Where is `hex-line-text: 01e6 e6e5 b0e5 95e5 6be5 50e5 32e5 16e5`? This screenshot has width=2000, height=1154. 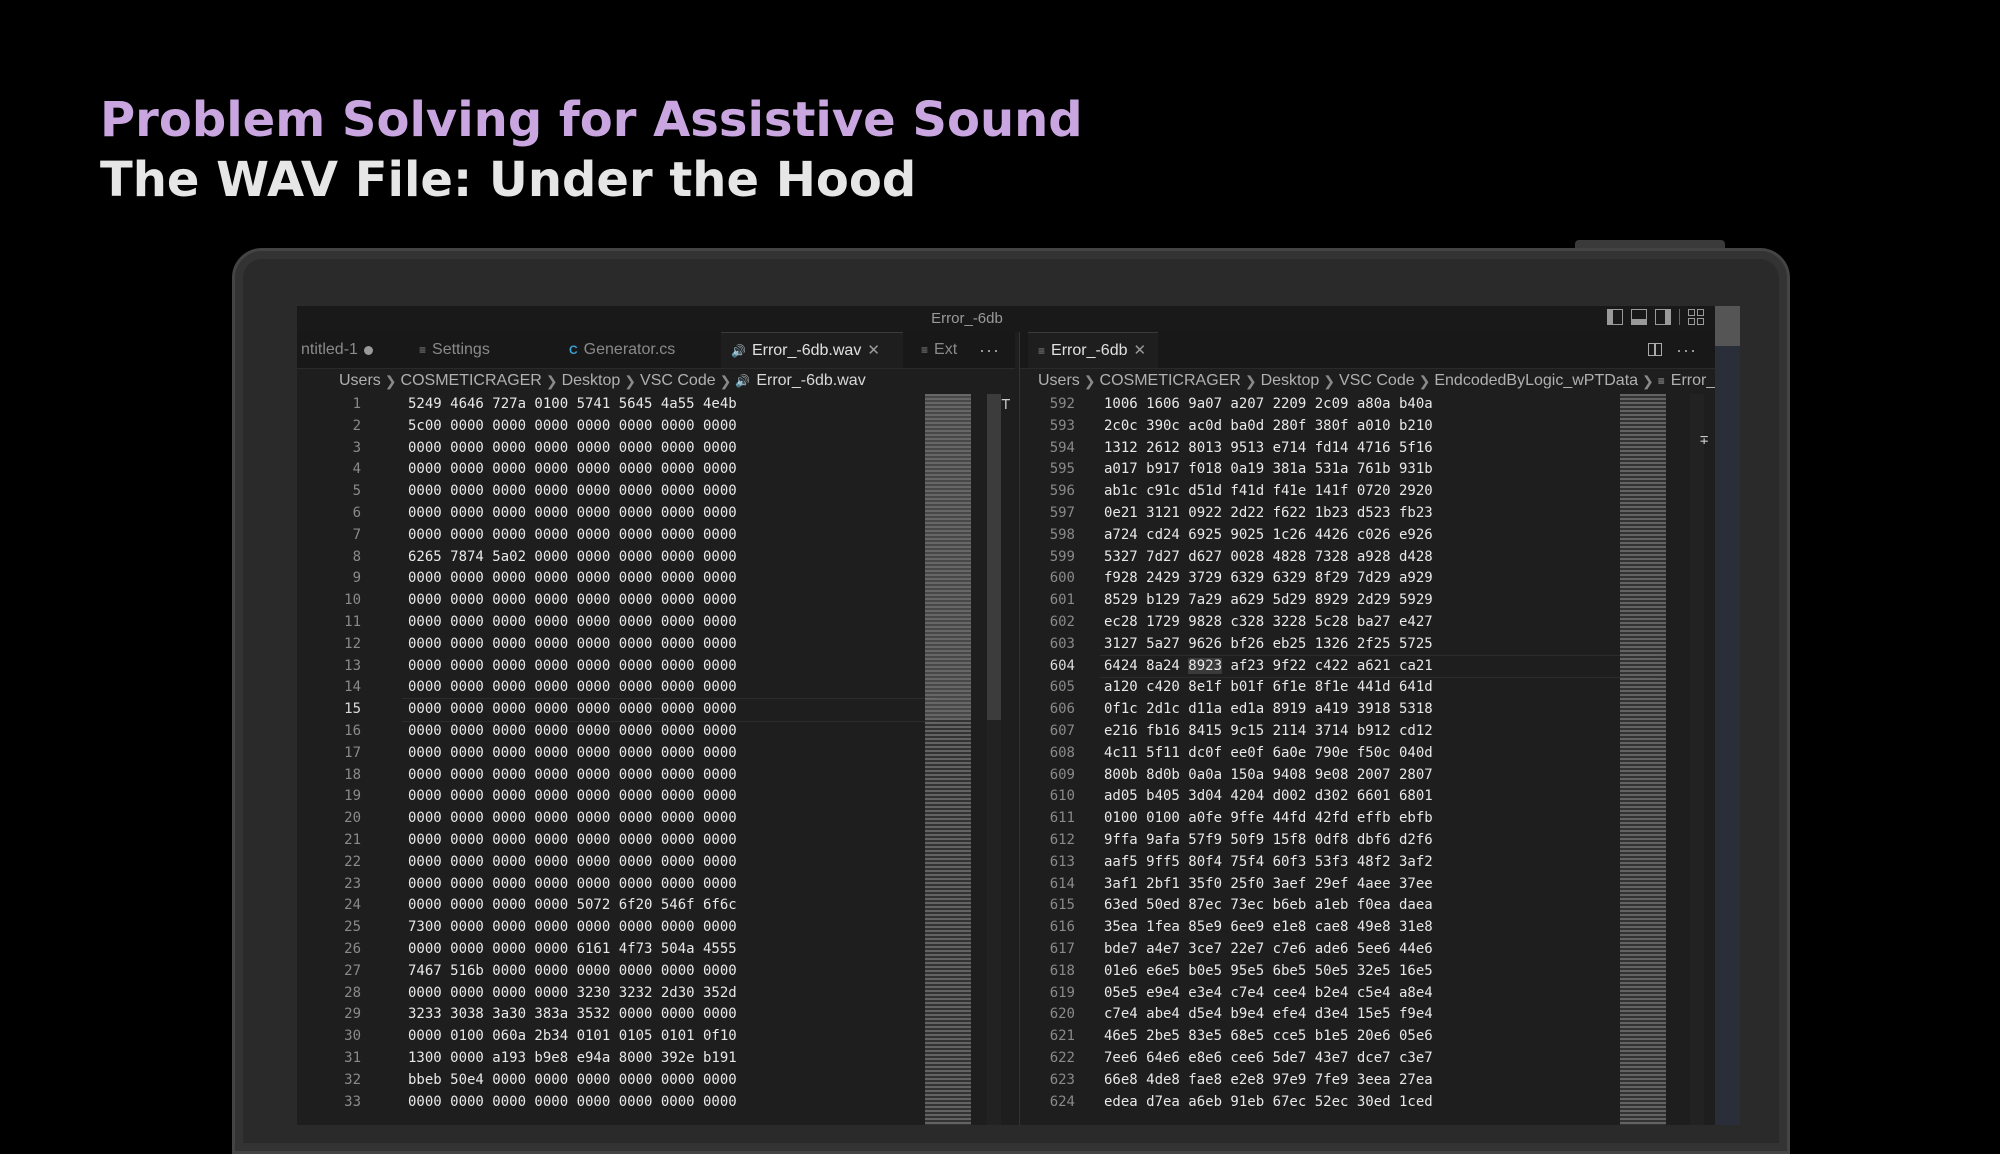 hex-line-text: 01e6 e6e5 b0e5 95e5 6be5 50e5 32e5 16e5 is located at coordinates (1268, 972).